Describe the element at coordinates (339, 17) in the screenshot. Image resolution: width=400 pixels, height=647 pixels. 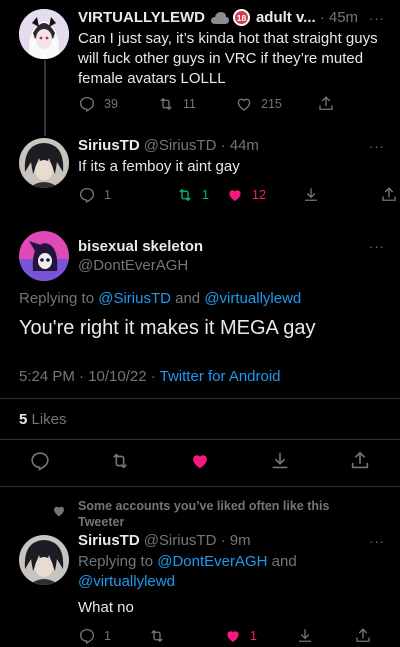
I see `timestamp: · 45m` at that location.